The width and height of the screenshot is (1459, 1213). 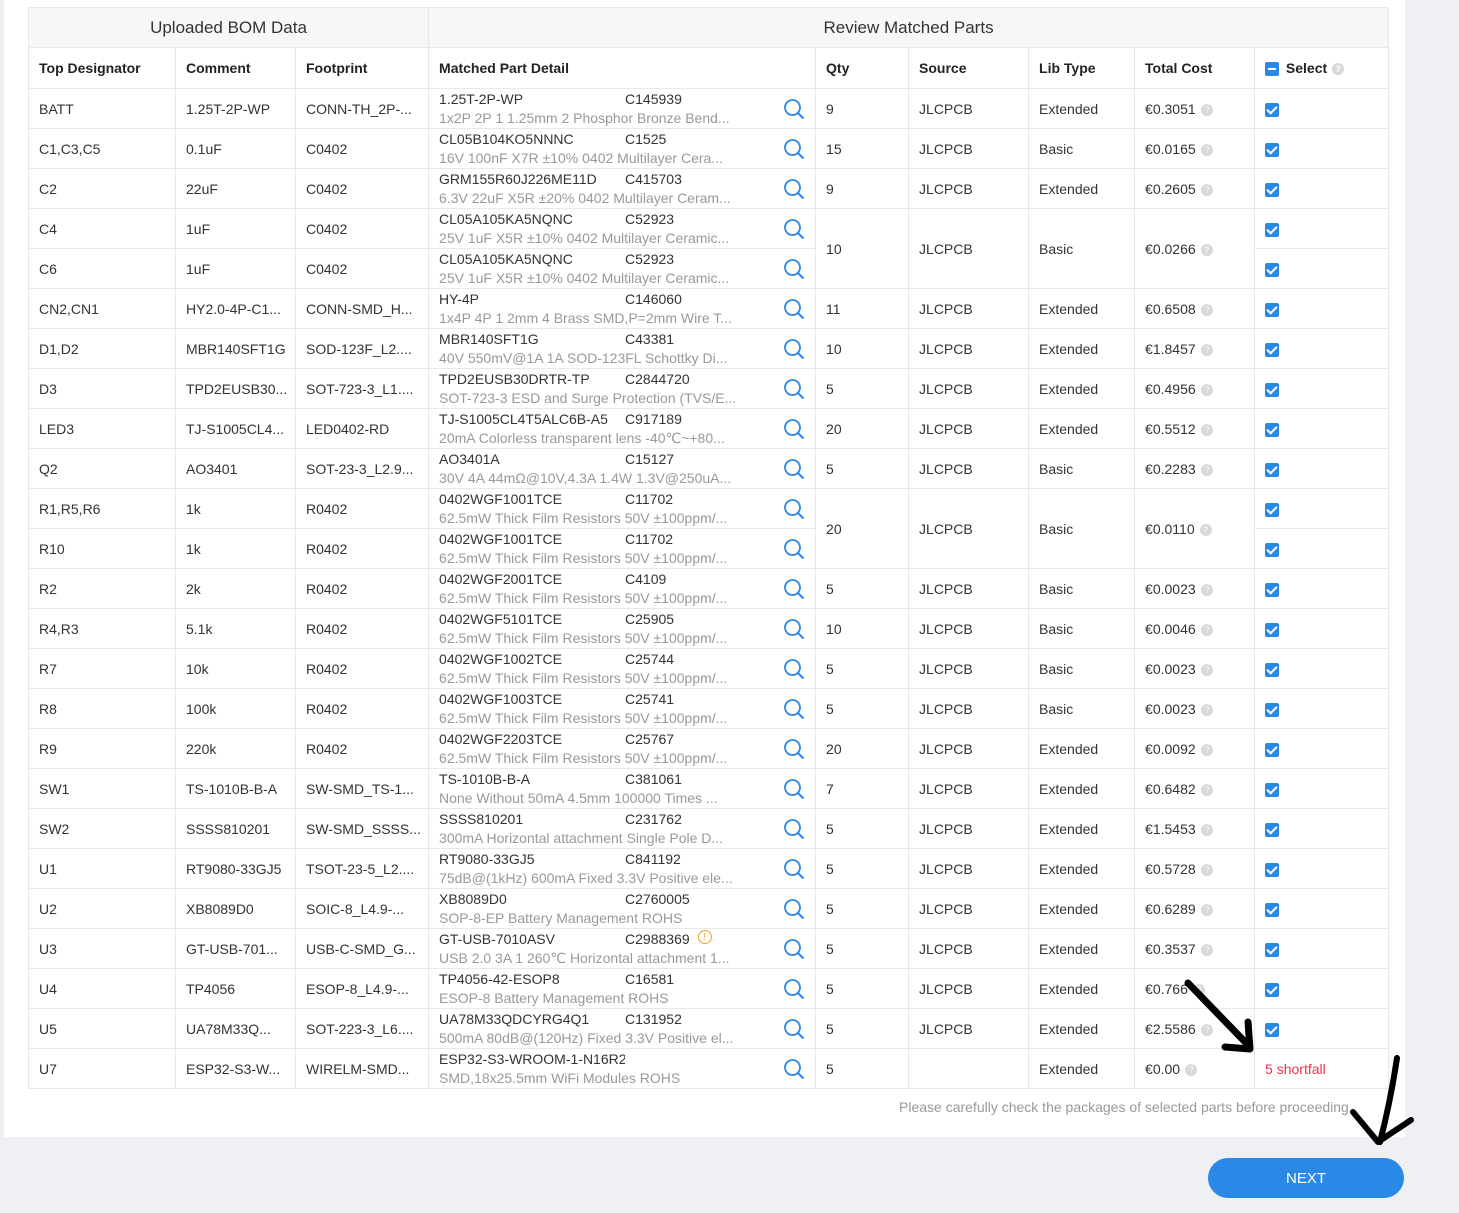 What do you see at coordinates (235, 908) in the screenshot?
I see `cell-comment: XB8089D0` at bounding box center [235, 908].